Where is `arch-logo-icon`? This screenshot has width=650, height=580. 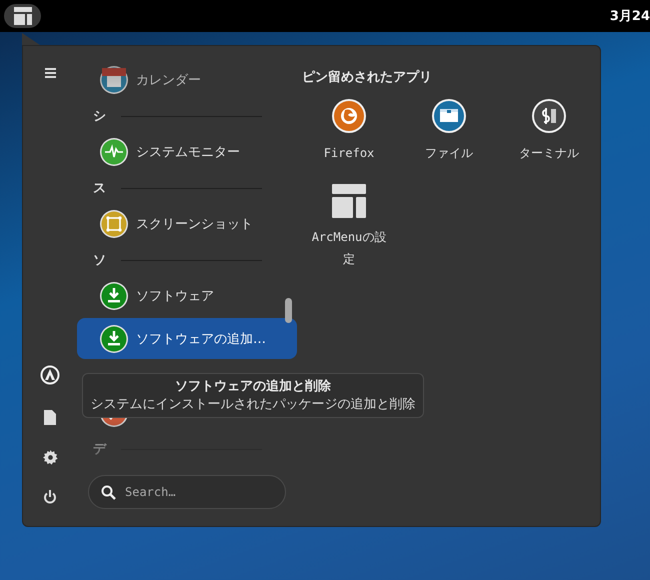 arch-logo-icon is located at coordinates (50, 375).